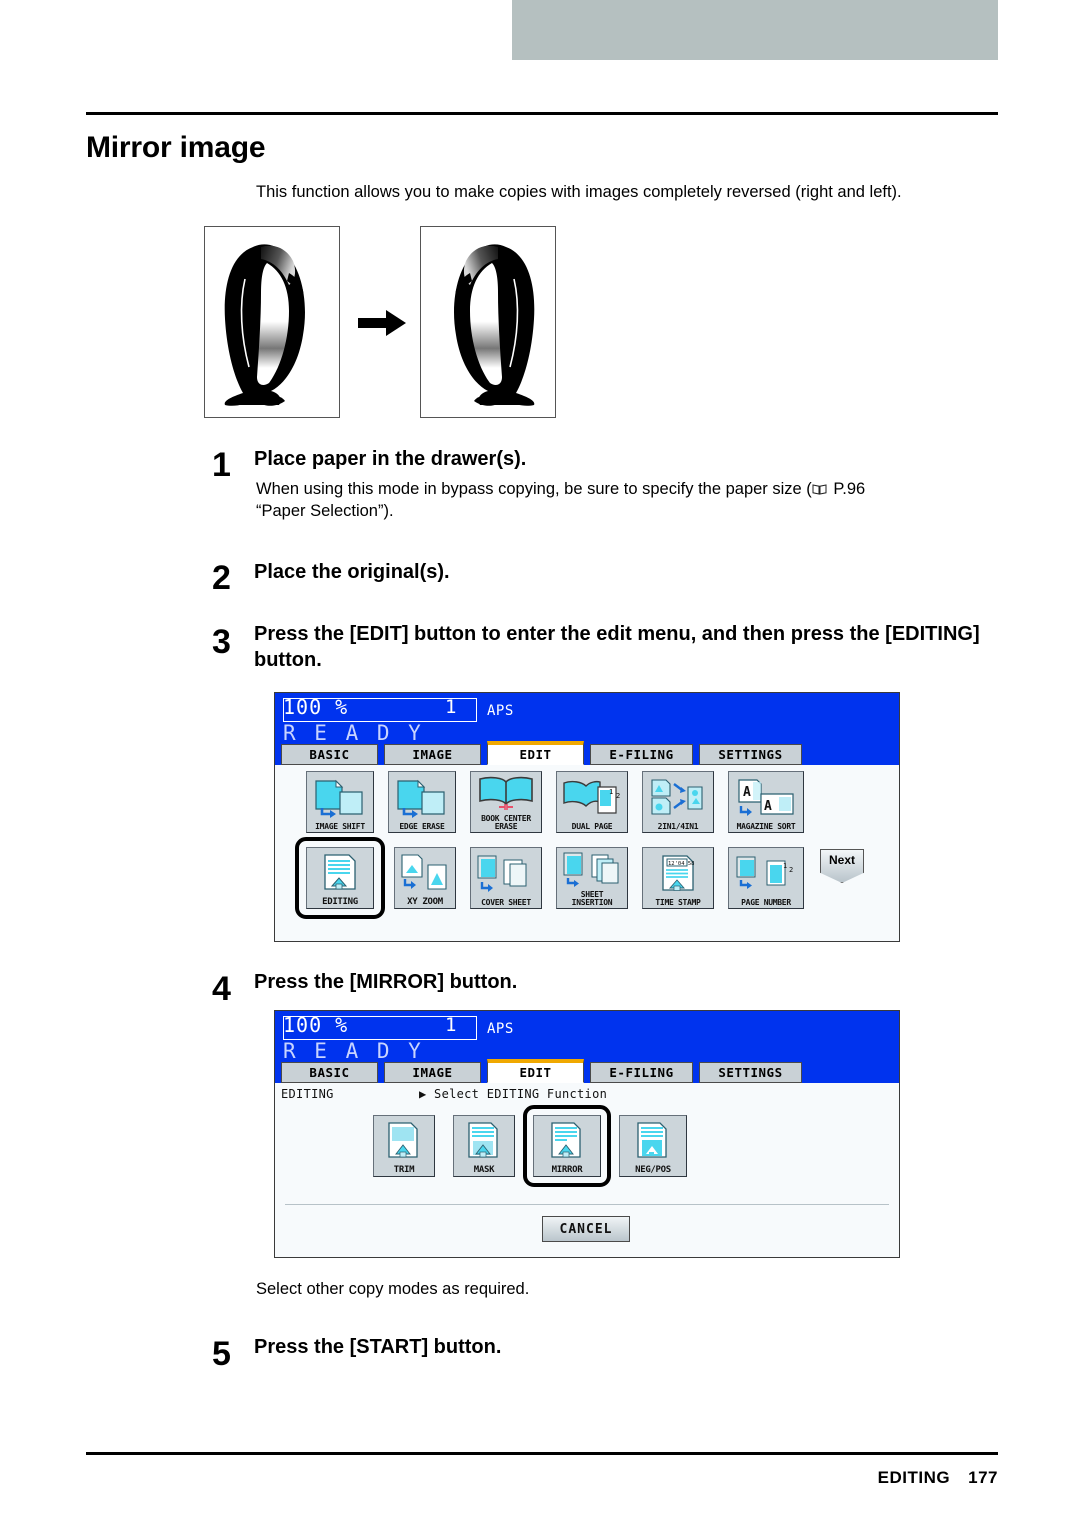  Describe the element at coordinates (587, 1071) in the screenshot. I see `lcd2-tab-row: BASIC IMAGE EDIT E-FILING SETTINGS` at that location.